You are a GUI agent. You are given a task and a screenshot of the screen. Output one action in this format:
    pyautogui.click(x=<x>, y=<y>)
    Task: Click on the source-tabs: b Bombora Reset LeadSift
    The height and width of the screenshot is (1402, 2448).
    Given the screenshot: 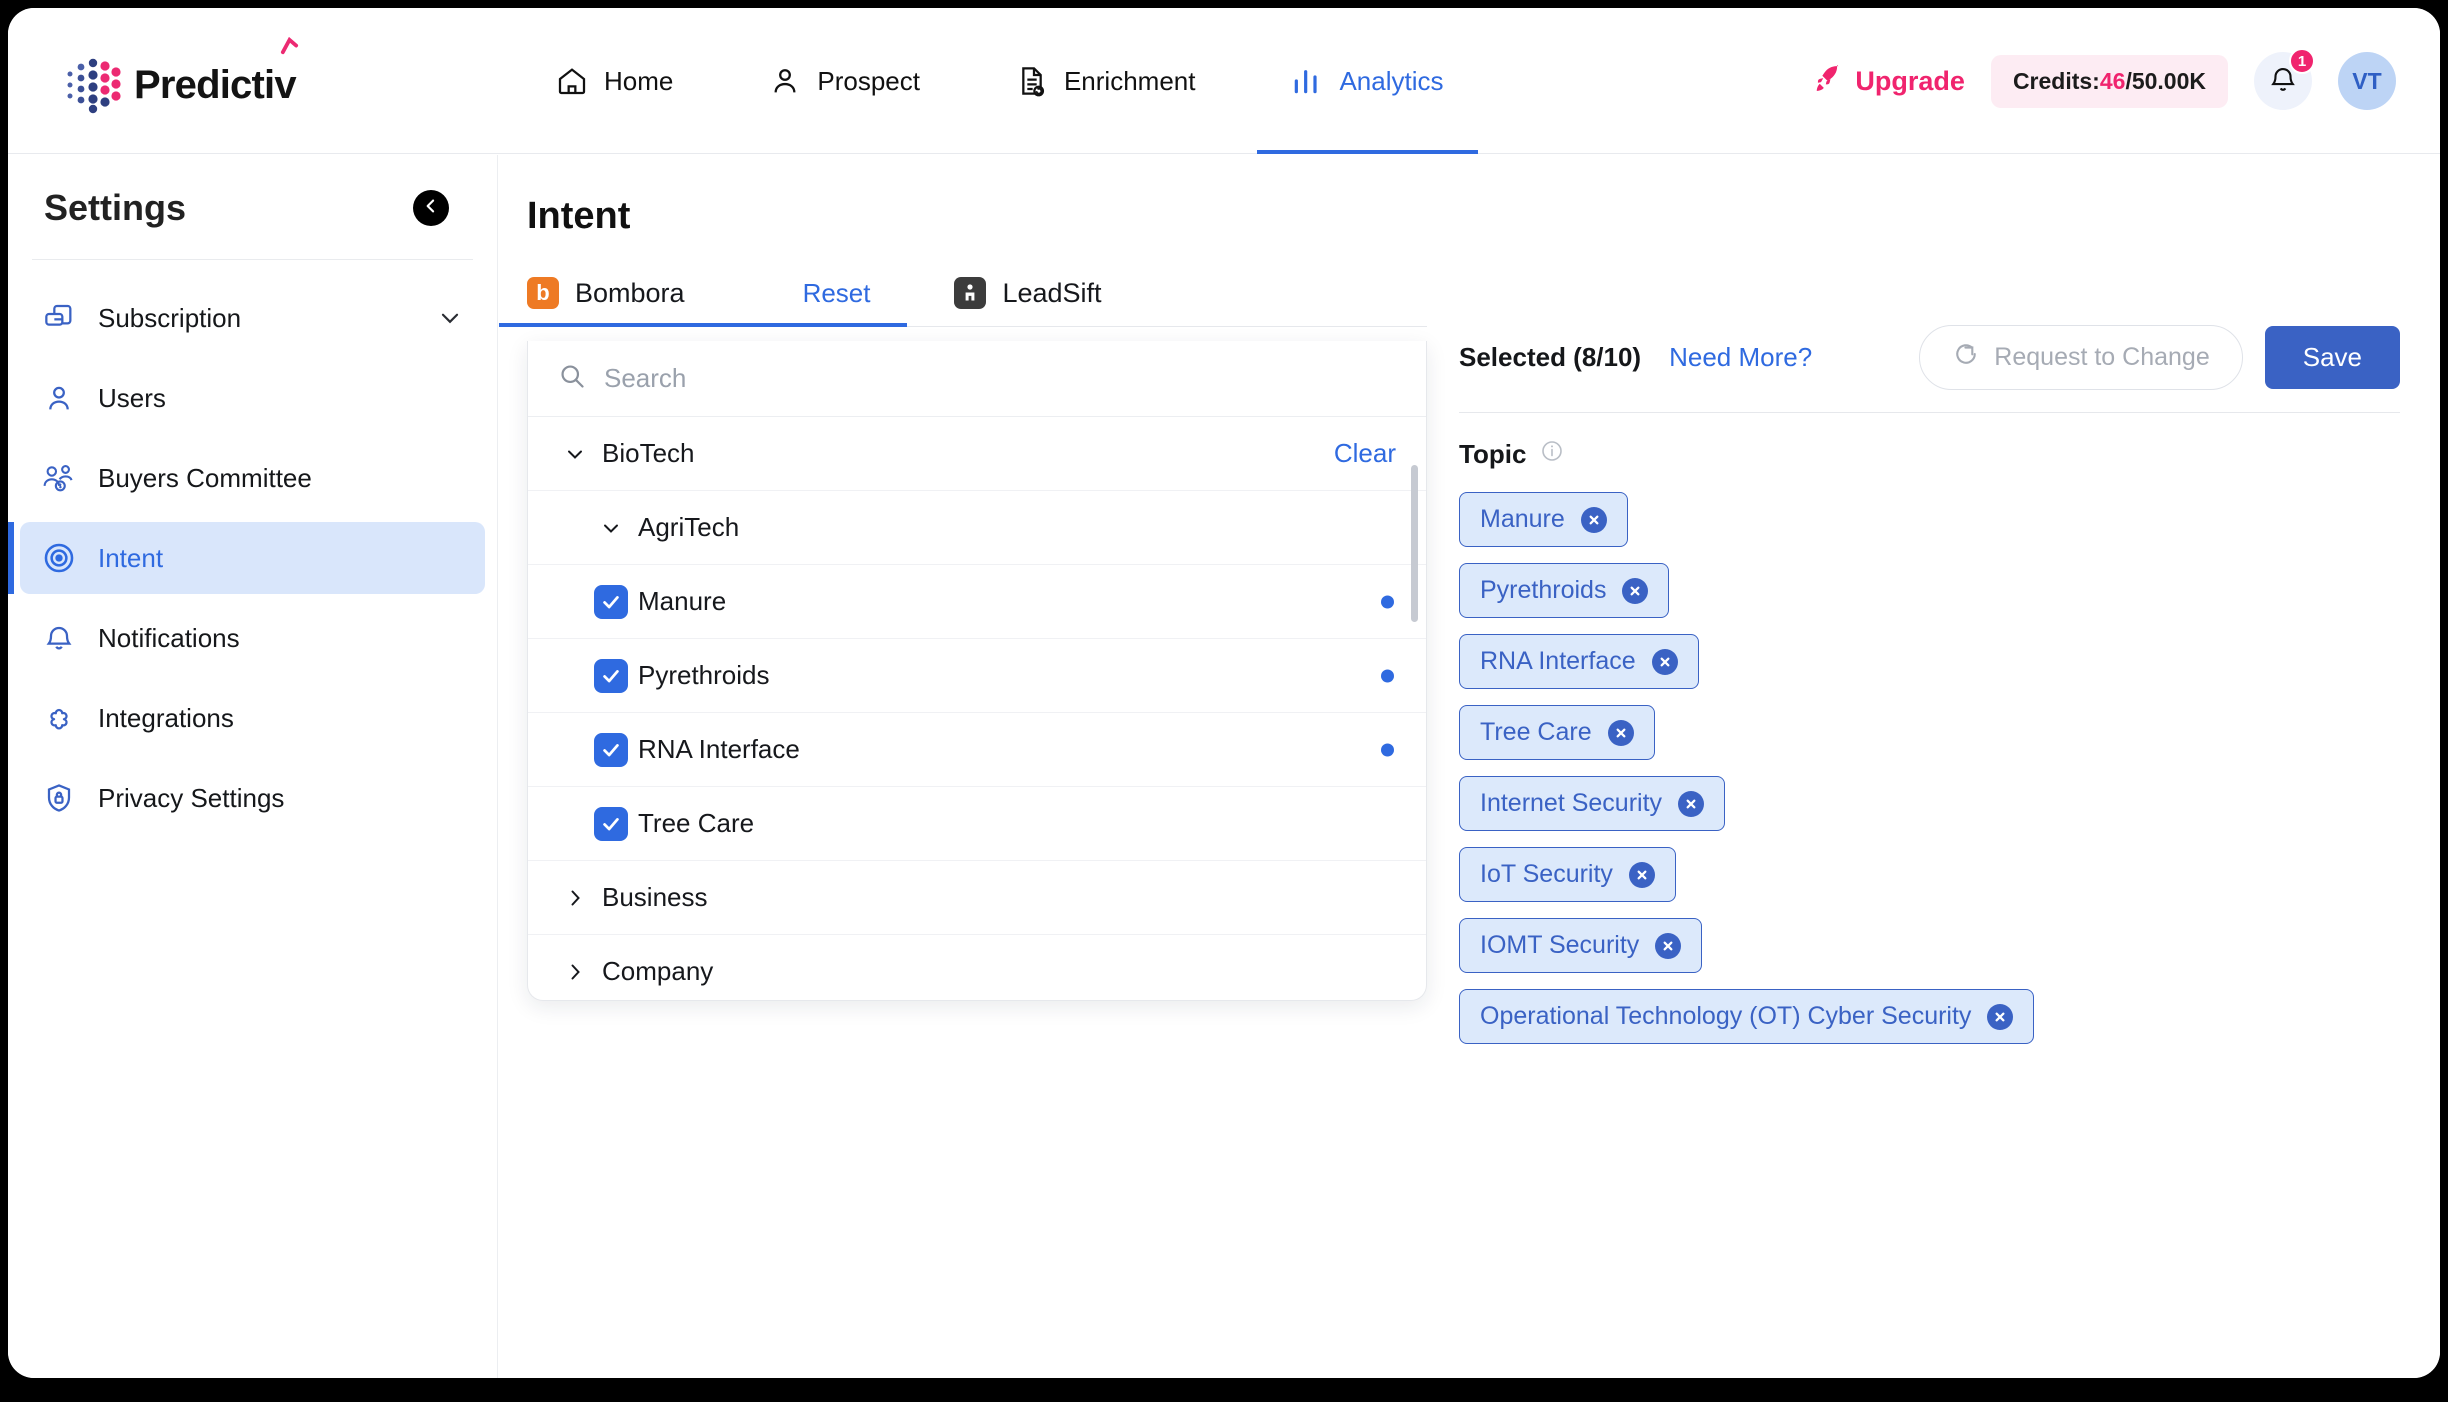 What is the action you would take?
    pyautogui.click(x=963, y=302)
    